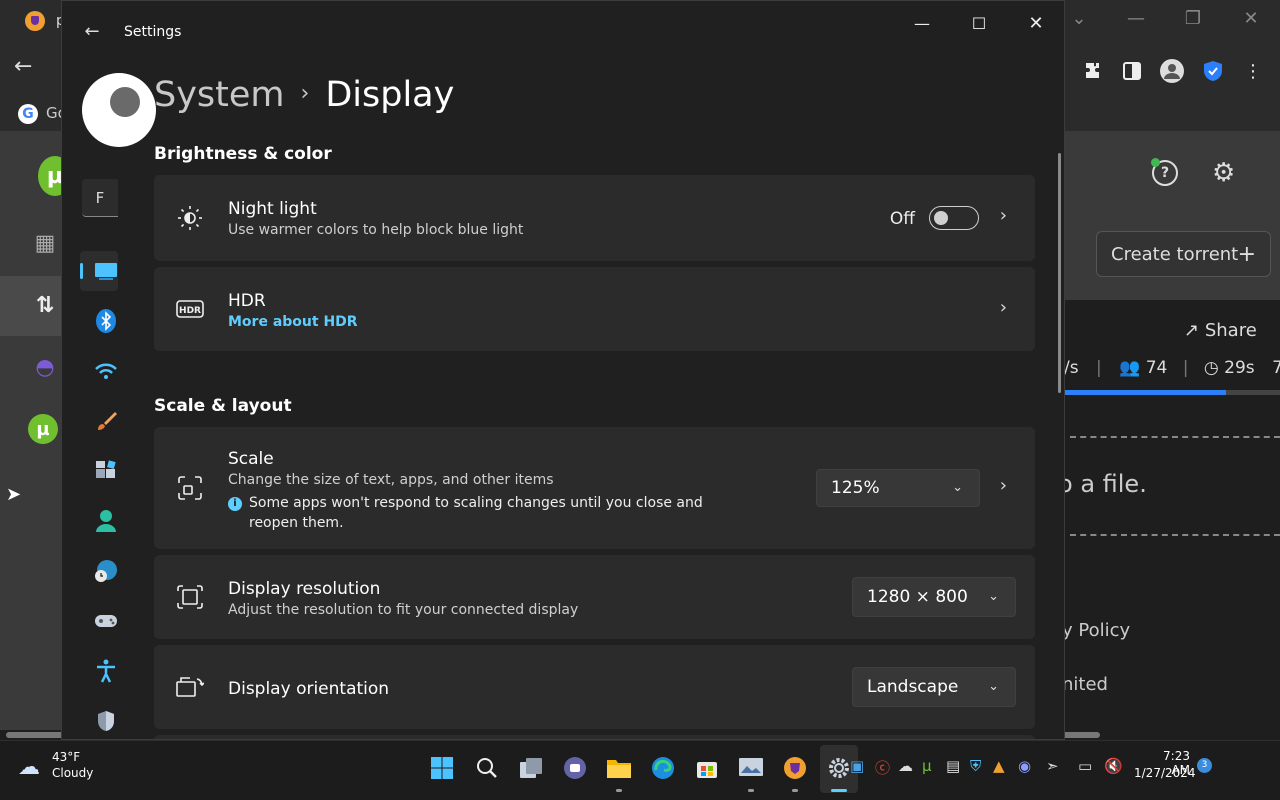  What do you see at coordinates (795, 790) in the screenshot?
I see `brave-running-indicator` at bounding box center [795, 790].